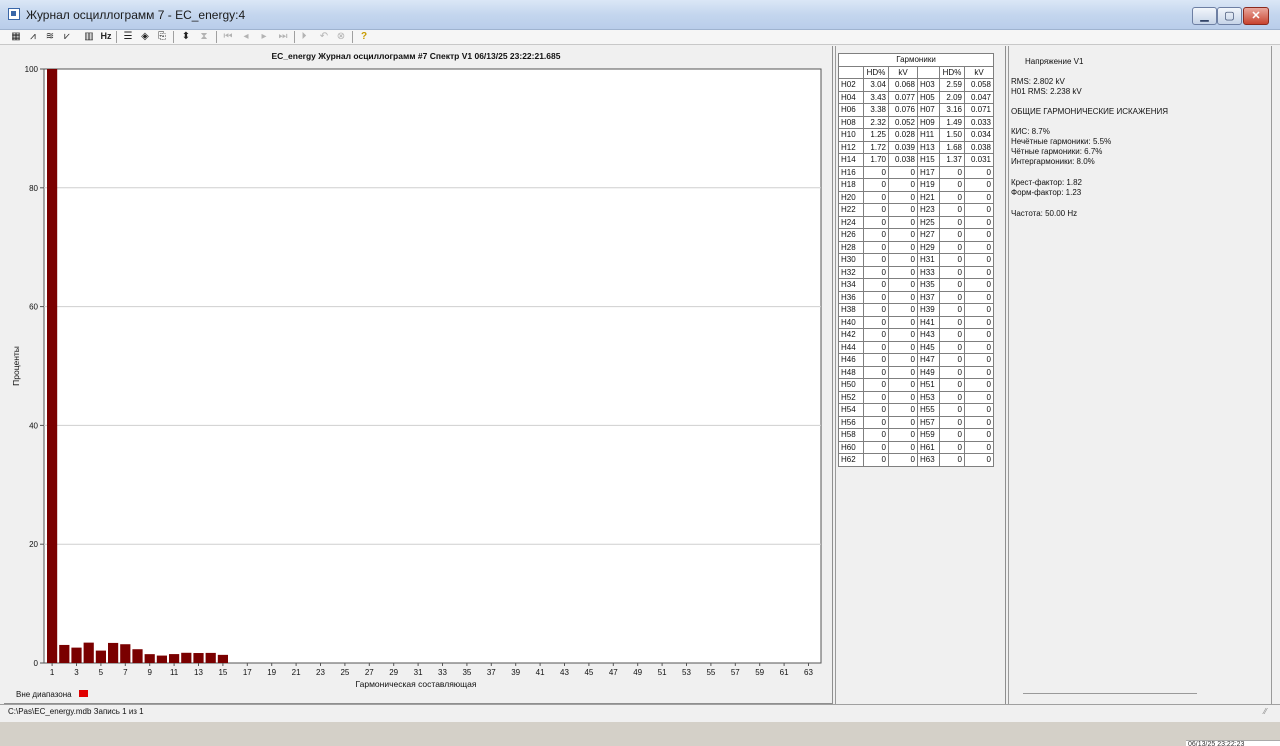 This screenshot has height=746, width=1280. Describe the element at coordinates (76, 672) in the screenshot. I see `x-tick-label: 3` at that location.